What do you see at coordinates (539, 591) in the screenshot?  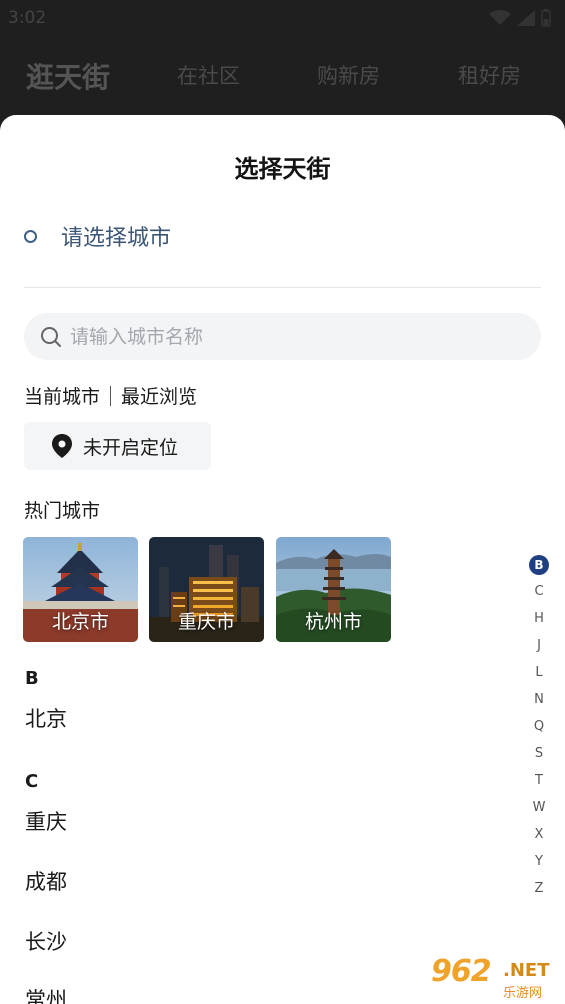 I see `index-letter: C` at bounding box center [539, 591].